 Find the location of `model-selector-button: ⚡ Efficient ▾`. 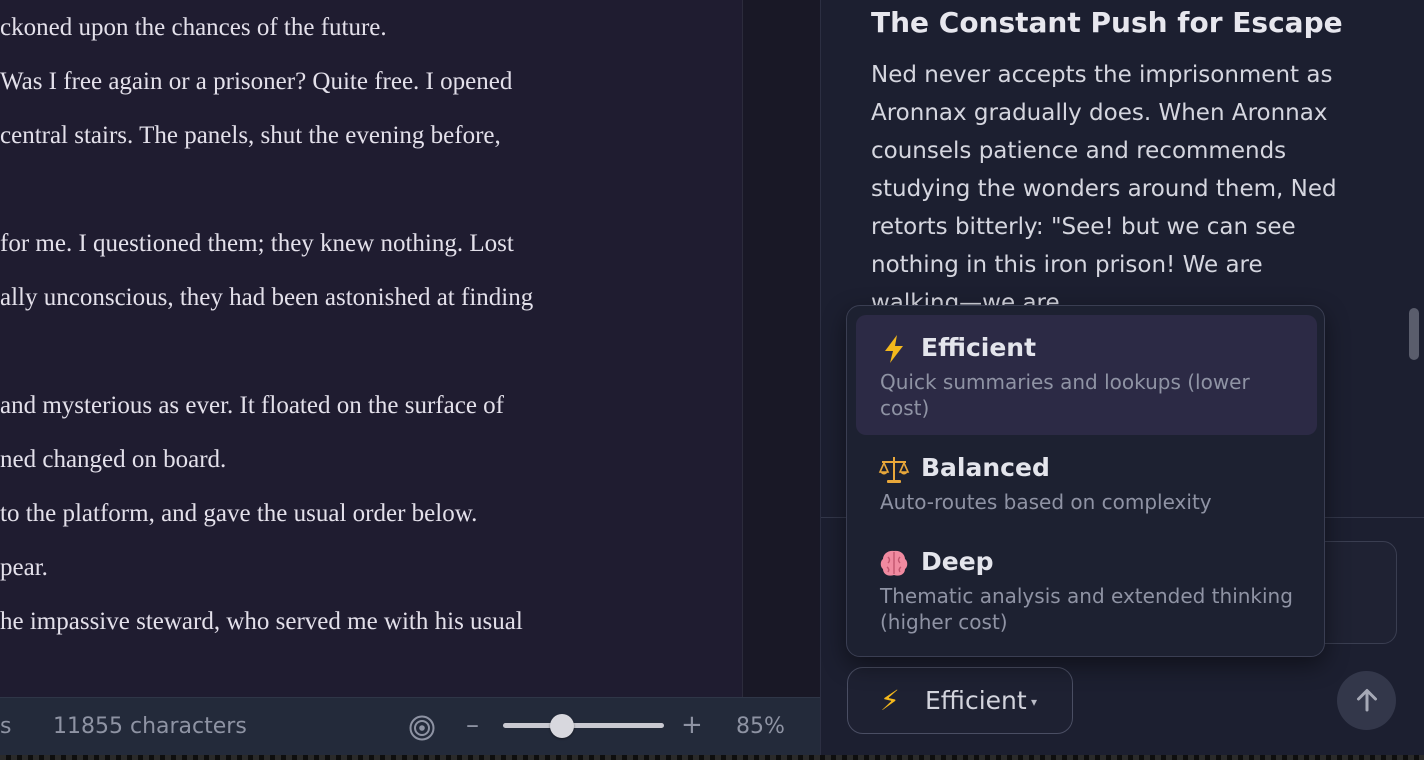

model-selector-button: ⚡ Efficient ▾ is located at coordinates (960, 700).